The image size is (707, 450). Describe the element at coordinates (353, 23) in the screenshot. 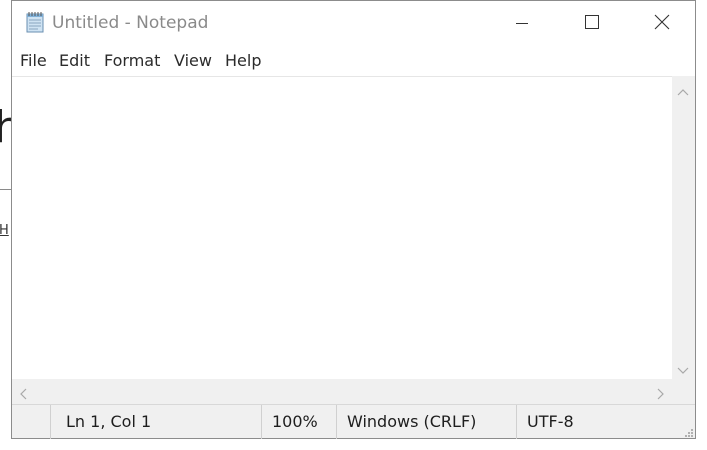

I see `title-bar: Untitled - Notepad` at that location.